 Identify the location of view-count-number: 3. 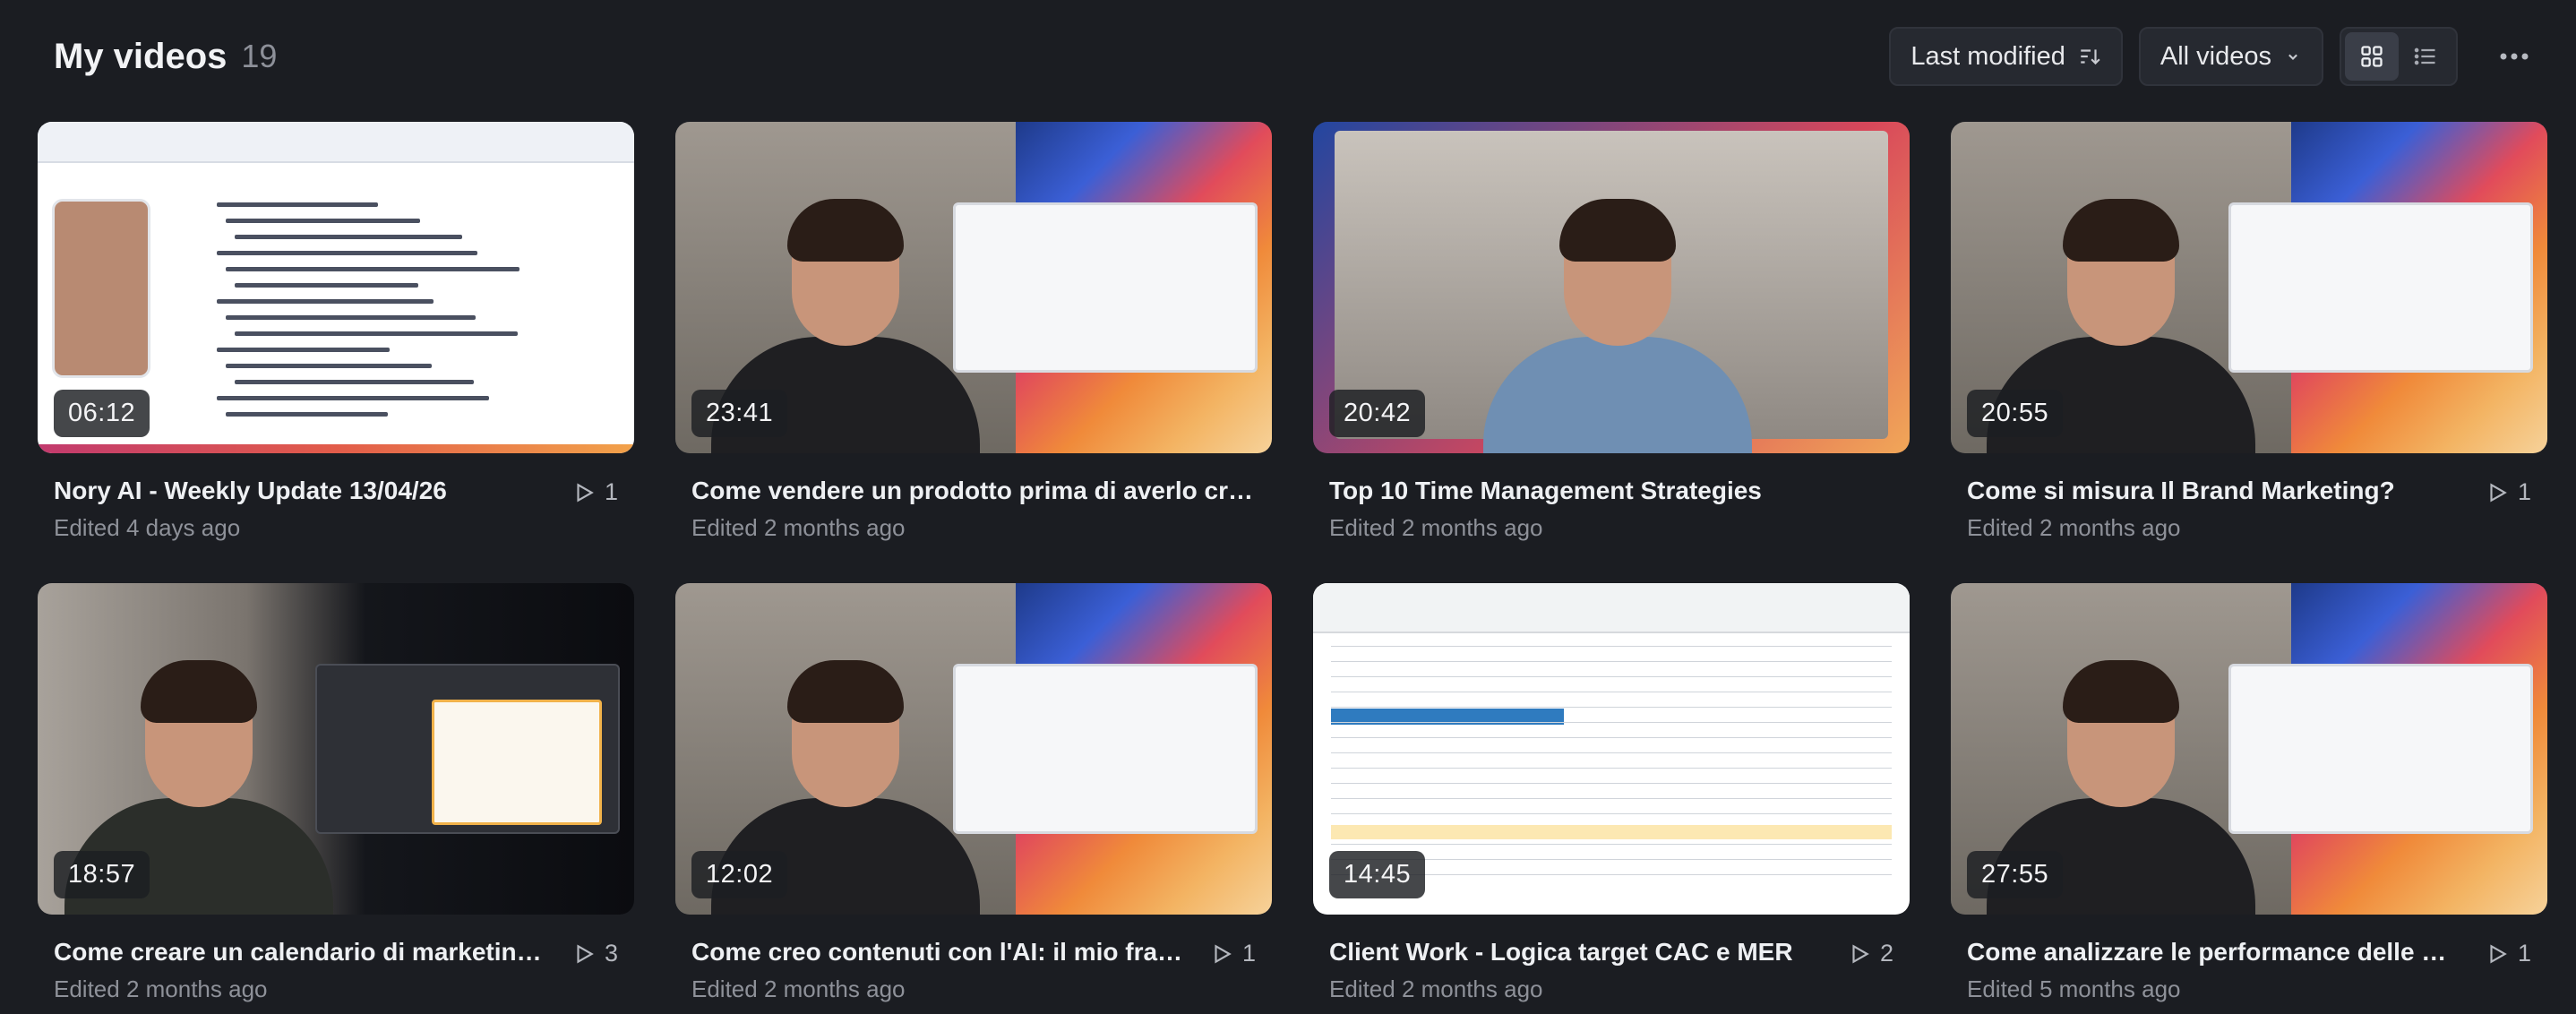
(611, 953).